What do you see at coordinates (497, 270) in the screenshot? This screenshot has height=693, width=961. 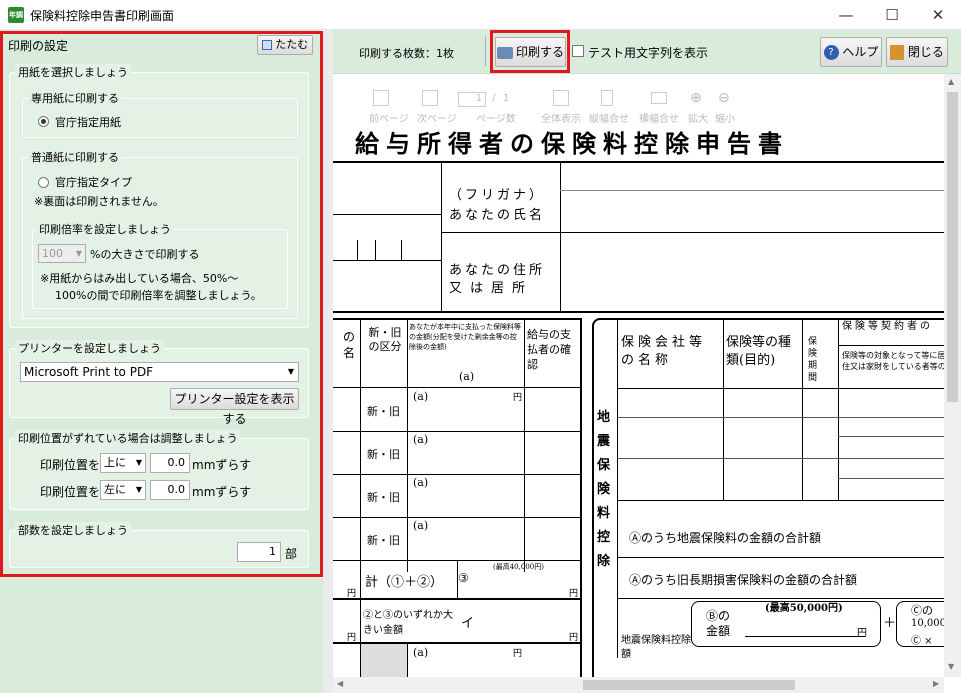 I see `address-label-1: あなたの住所` at bounding box center [497, 270].